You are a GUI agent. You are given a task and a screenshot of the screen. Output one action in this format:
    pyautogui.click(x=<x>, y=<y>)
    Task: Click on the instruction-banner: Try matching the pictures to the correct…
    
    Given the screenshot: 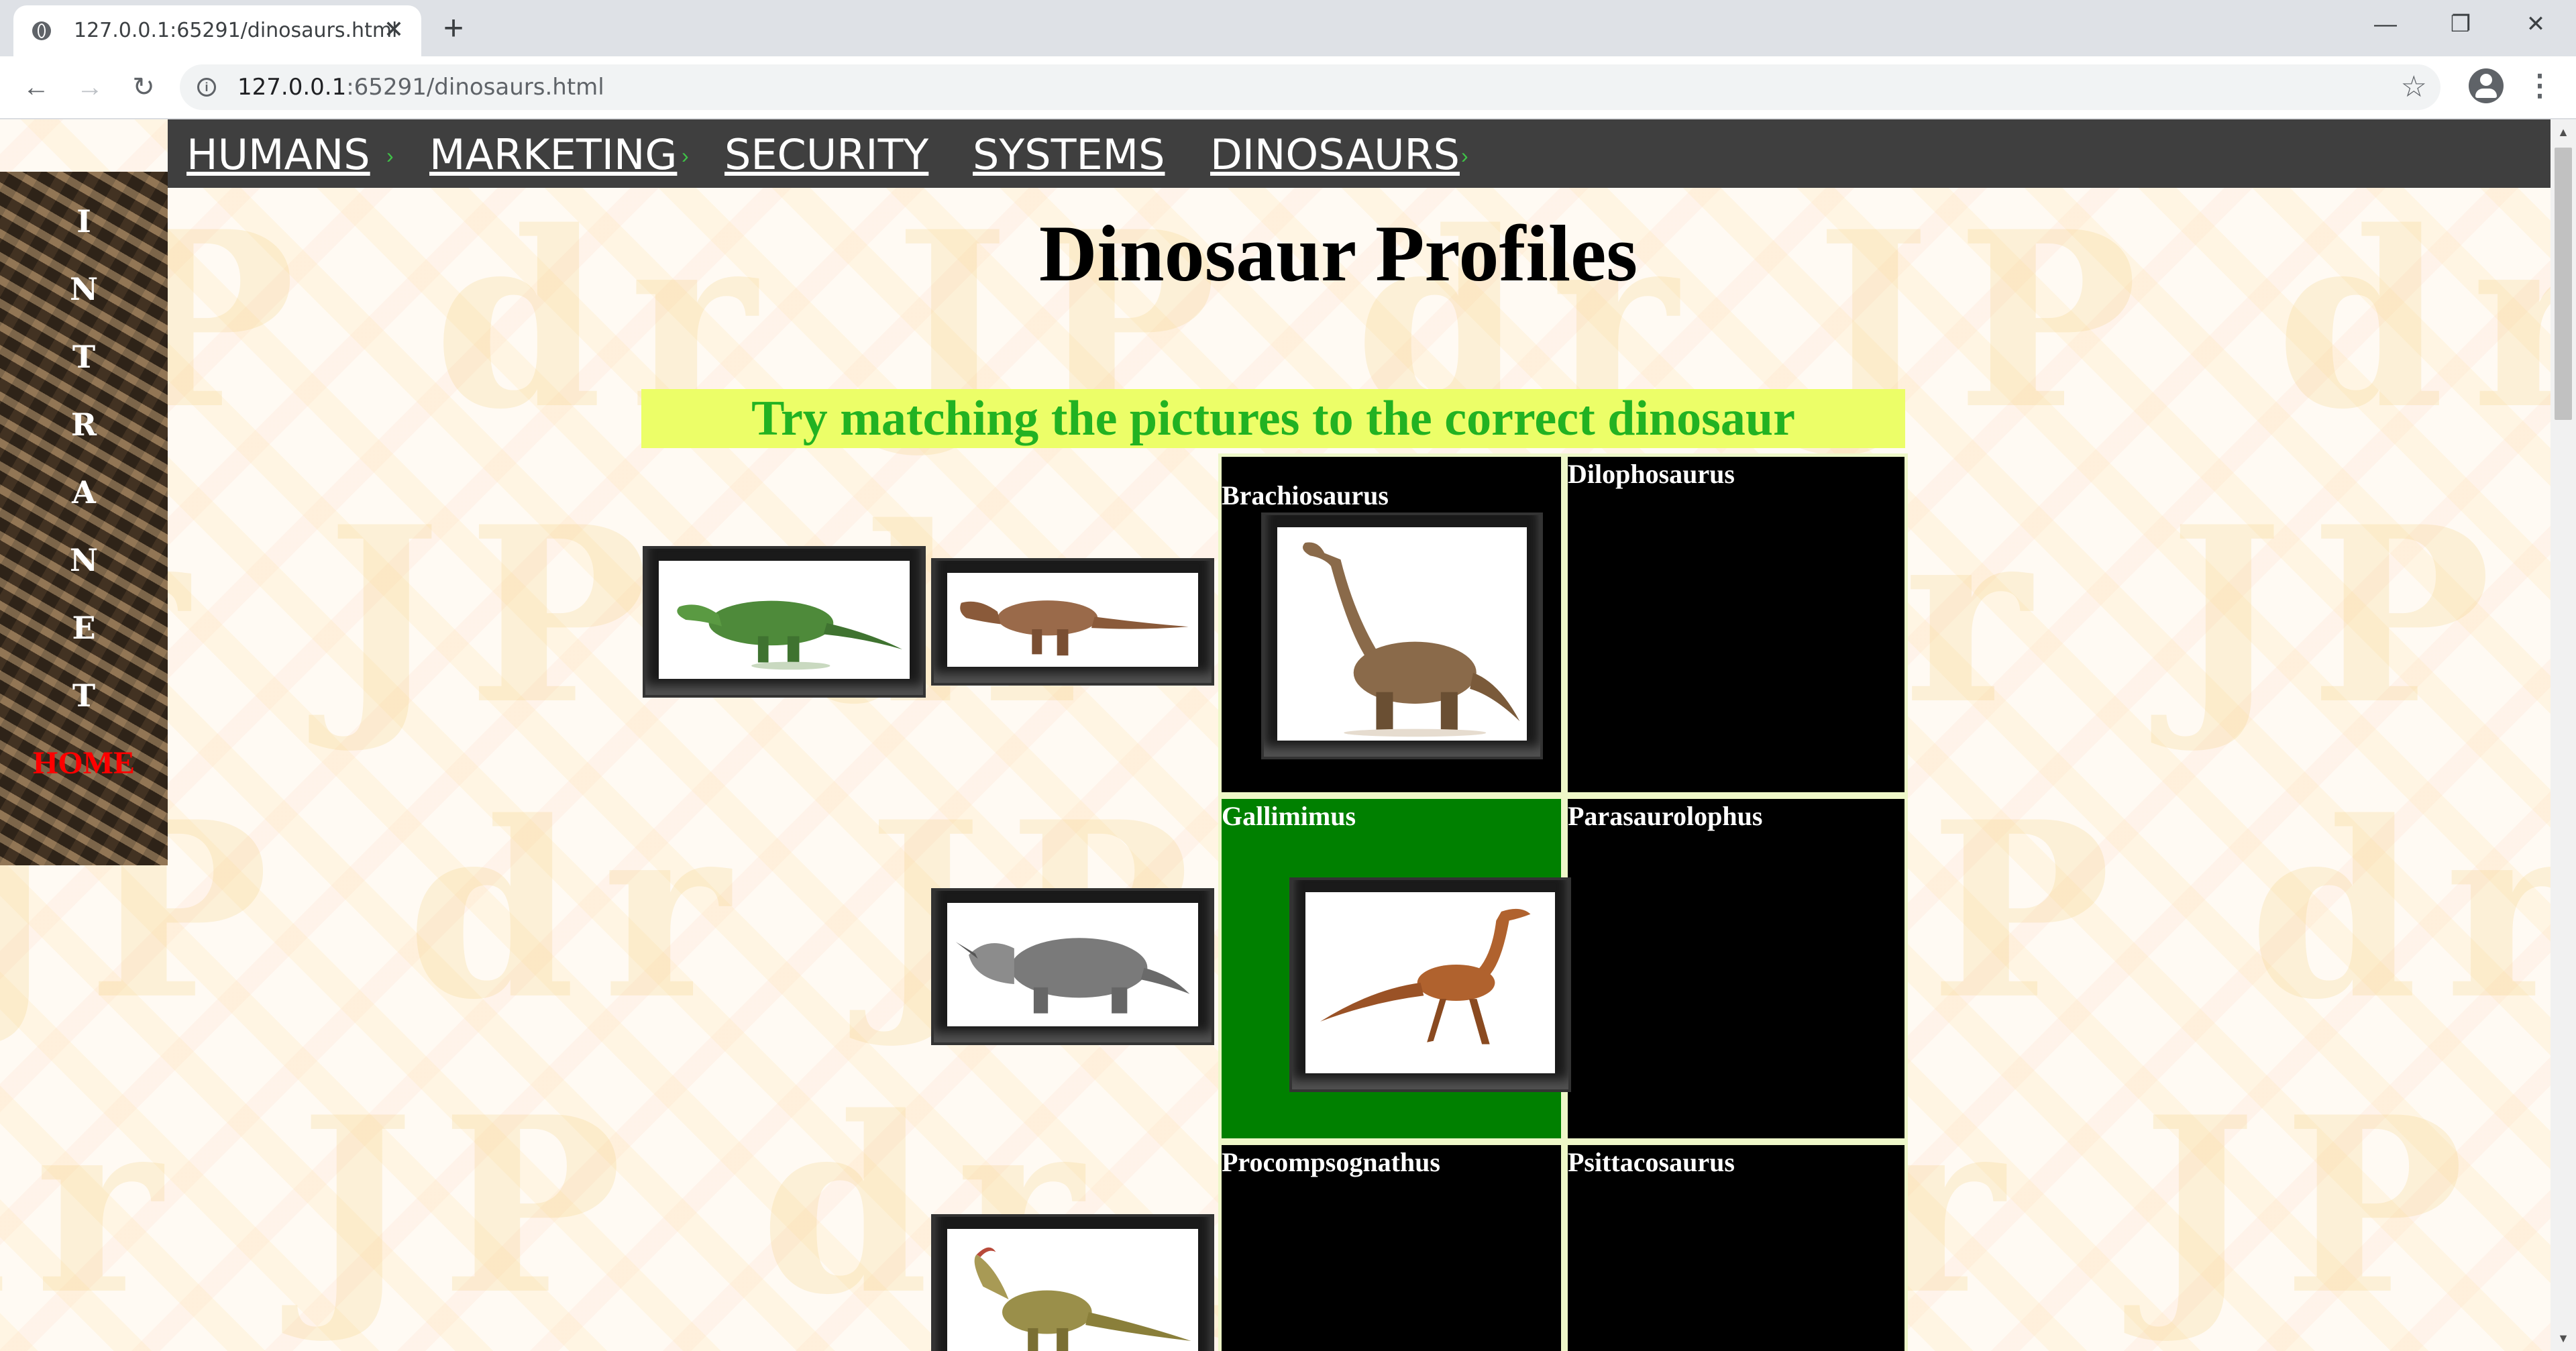 What is the action you would take?
    pyautogui.click(x=1273, y=418)
    